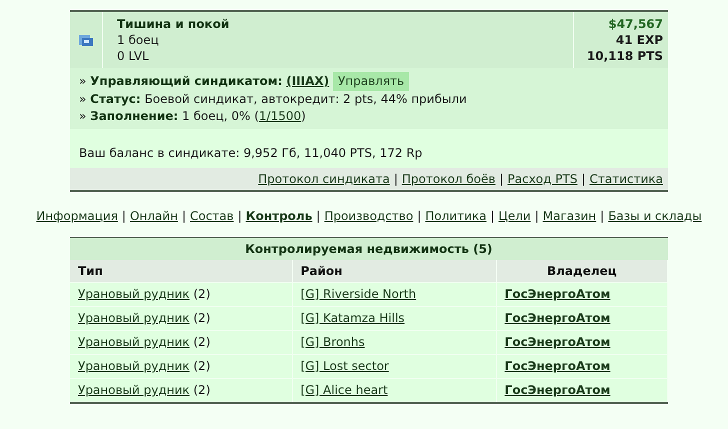 The image size is (728, 429). What do you see at coordinates (280, 116) in the screenshot?
I see `capacity-link: 1/1500` at bounding box center [280, 116].